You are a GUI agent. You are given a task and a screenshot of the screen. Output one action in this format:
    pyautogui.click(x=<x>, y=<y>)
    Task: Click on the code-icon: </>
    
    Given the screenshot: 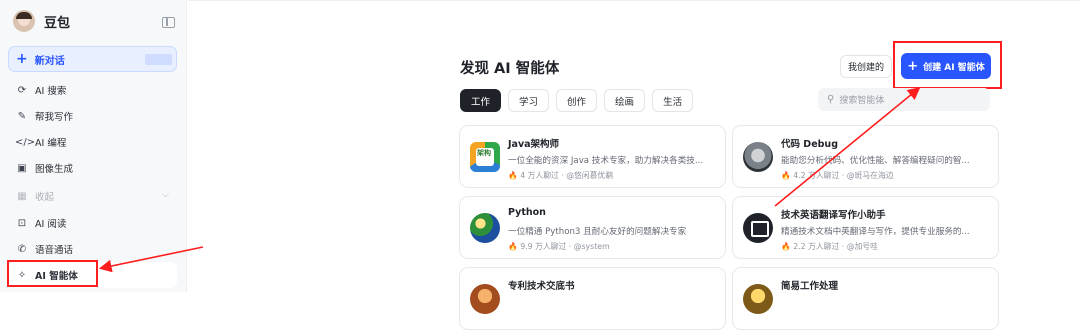 What is the action you would take?
    pyautogui.click(x=25, y=142)
    